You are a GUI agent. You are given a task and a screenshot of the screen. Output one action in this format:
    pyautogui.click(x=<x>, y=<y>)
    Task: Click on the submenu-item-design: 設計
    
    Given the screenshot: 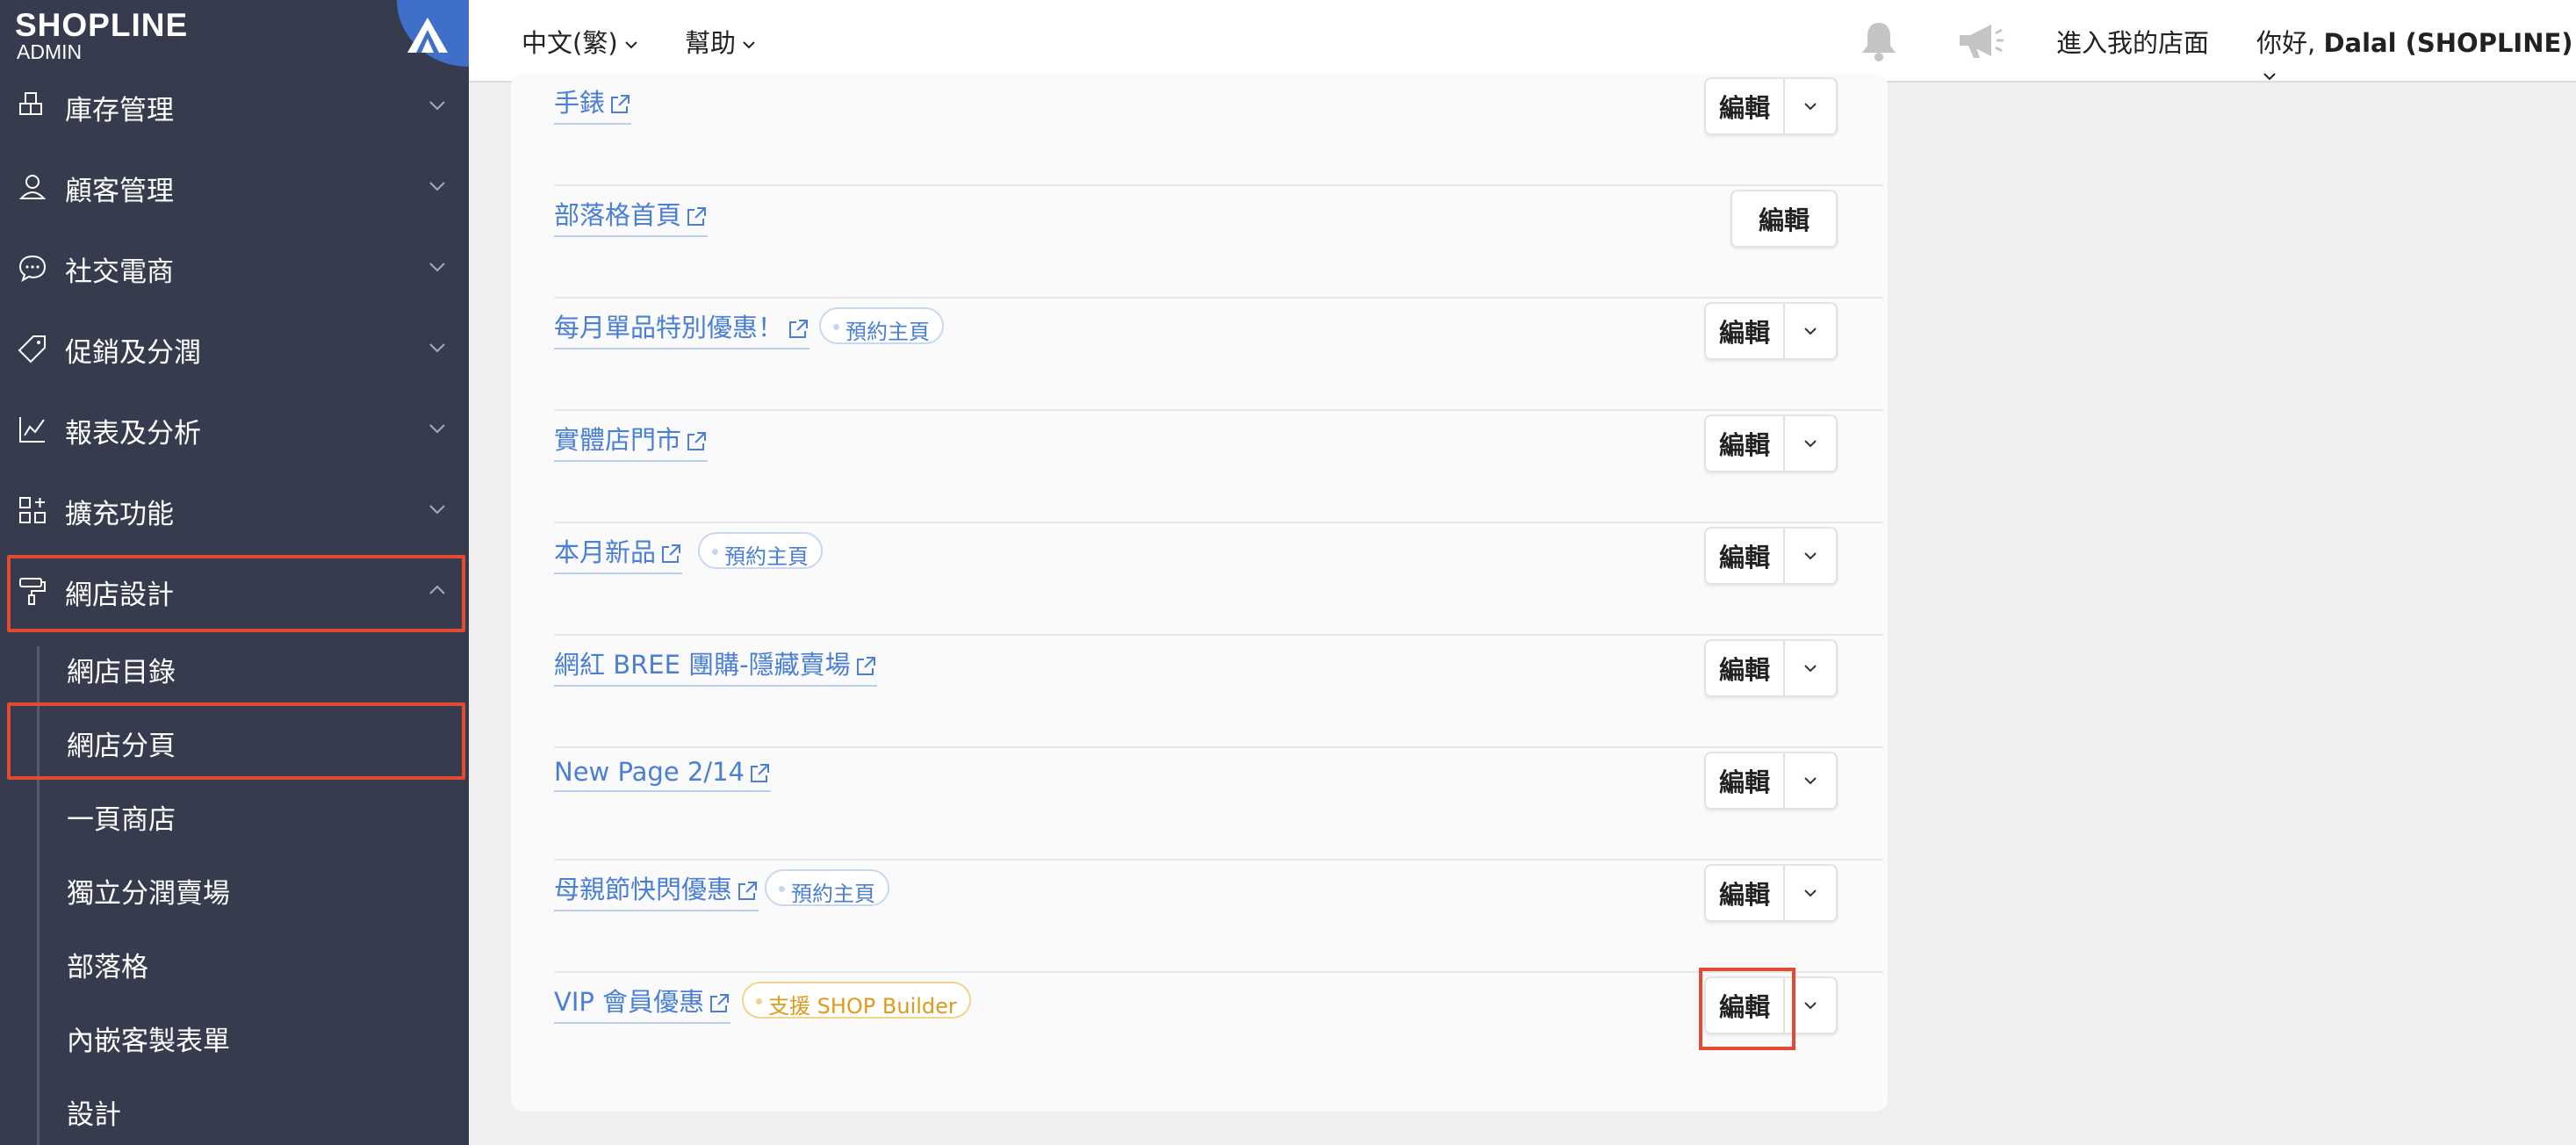 What is the action you would take?
    pyautogui.click(x=94, y=1112)
    